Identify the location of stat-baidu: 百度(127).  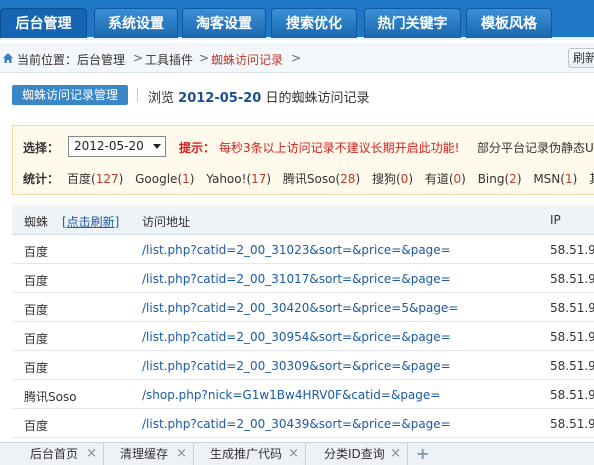
(95, 178).